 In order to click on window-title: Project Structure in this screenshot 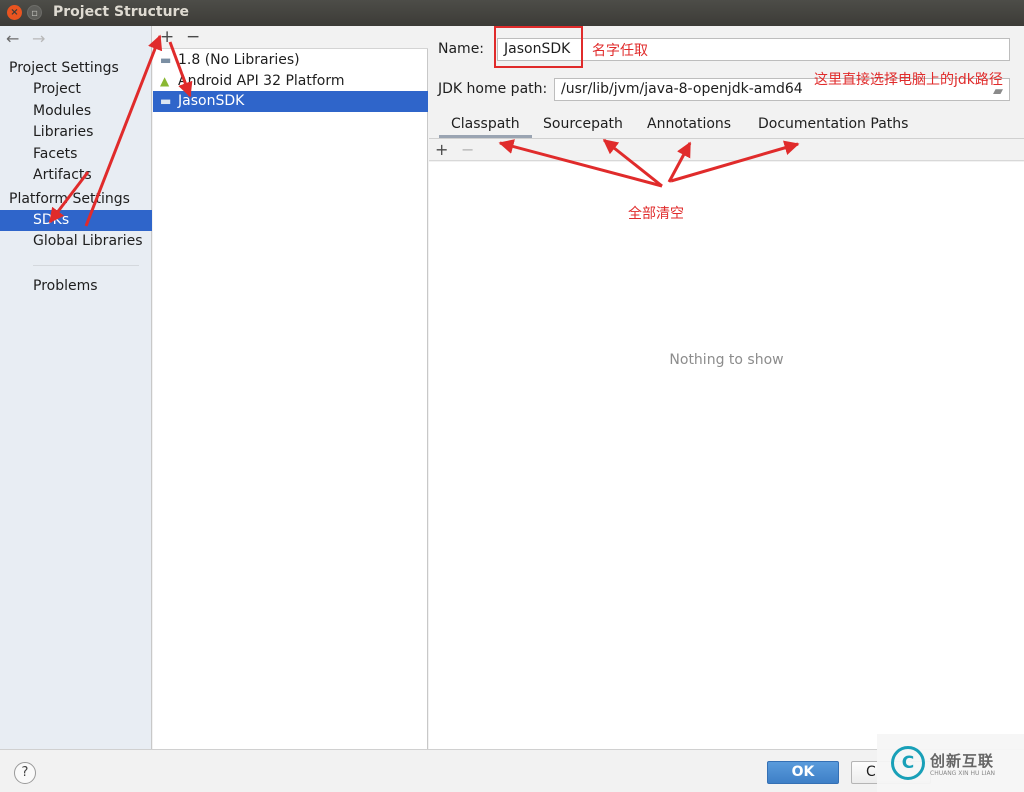, I will do `click(121, 12)`.